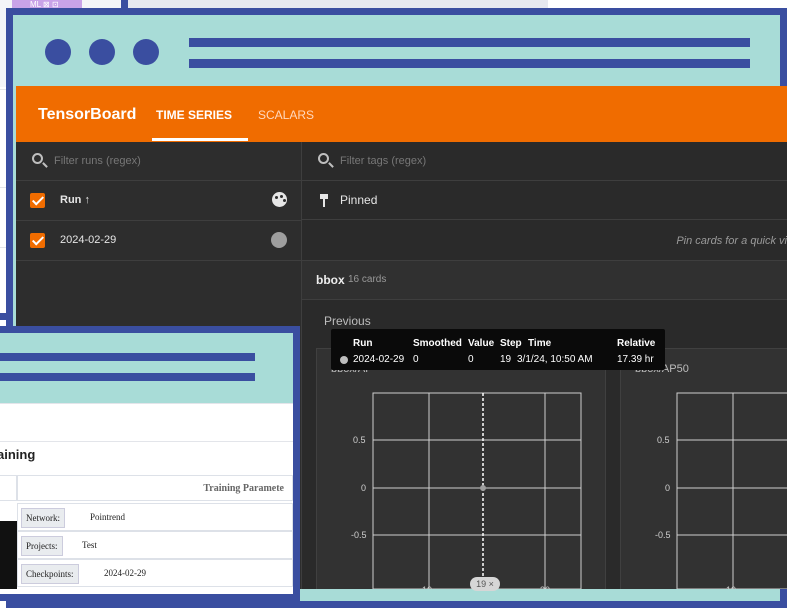  Describe the element at coordinates (330, 280) in the screenshot. I see `group-name: bbox` at that location.